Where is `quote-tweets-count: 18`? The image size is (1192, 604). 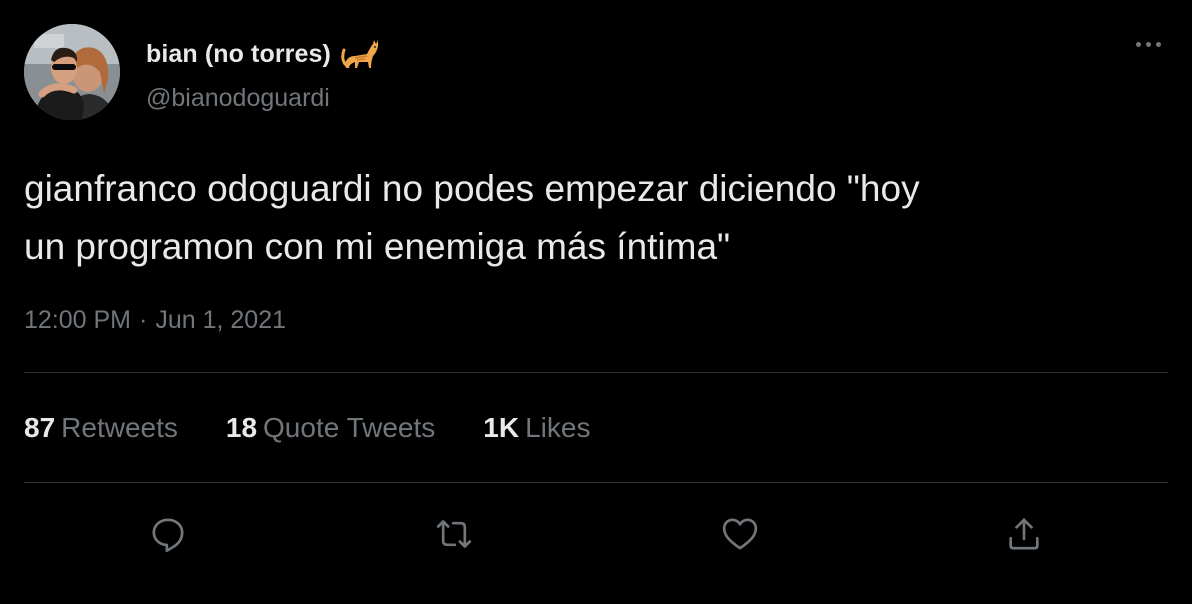
quote-tweets-count: 18 is located at coordinates (241, 427).